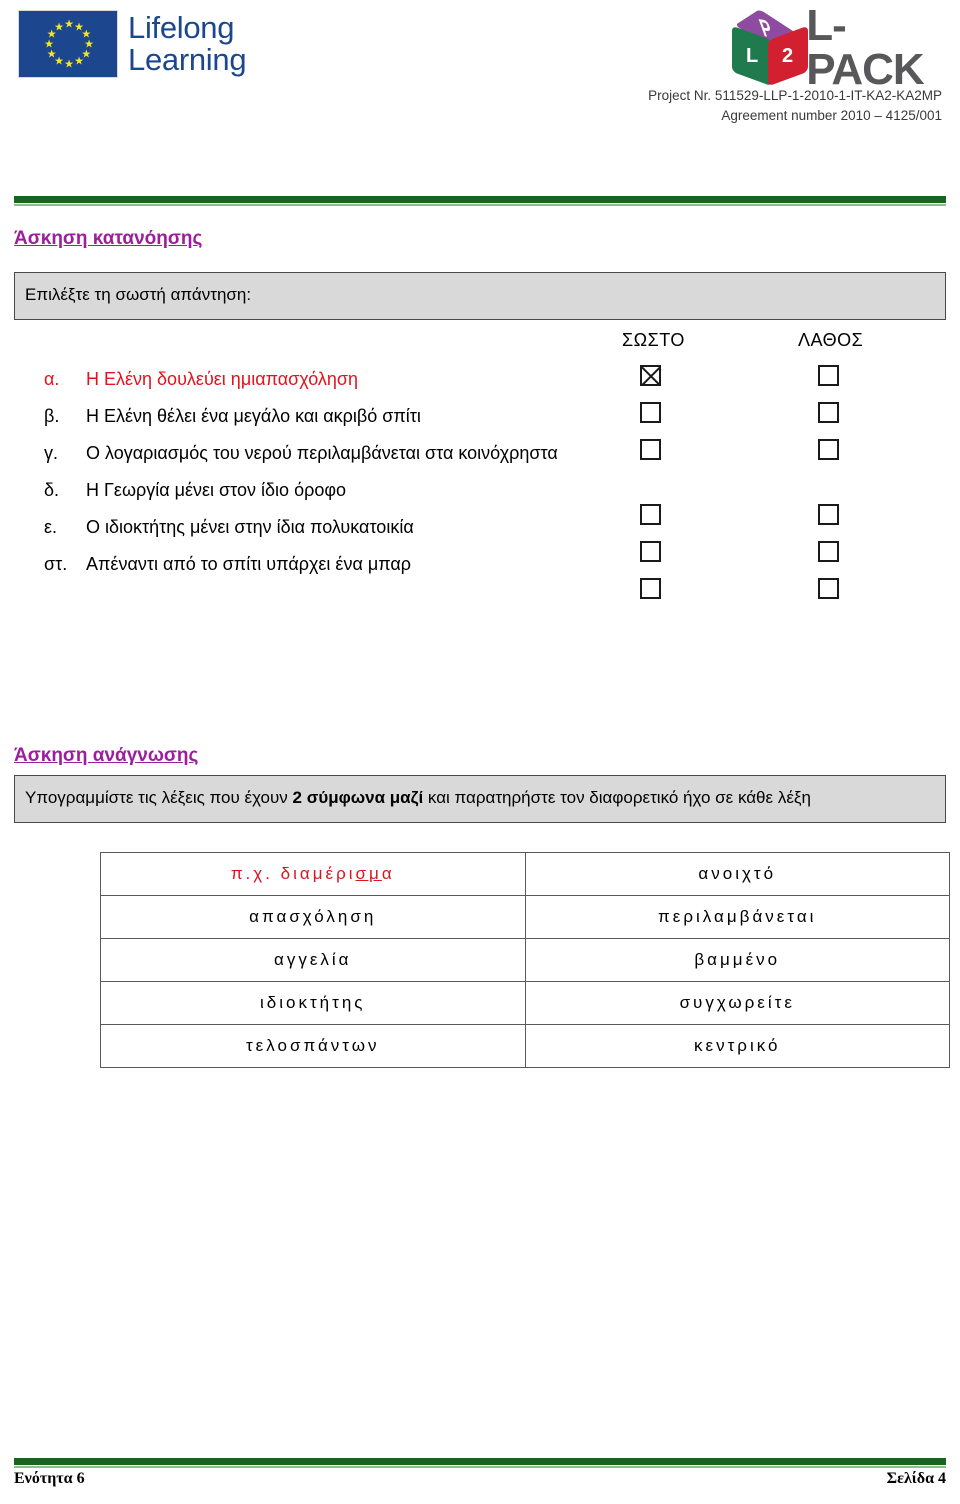 The width and height of the screenshot is (960, 1504). Describe the element at coordinates (653, 340) in the screenshot. I see `column-header-true: ΣΩΣΤΟ` at that location.